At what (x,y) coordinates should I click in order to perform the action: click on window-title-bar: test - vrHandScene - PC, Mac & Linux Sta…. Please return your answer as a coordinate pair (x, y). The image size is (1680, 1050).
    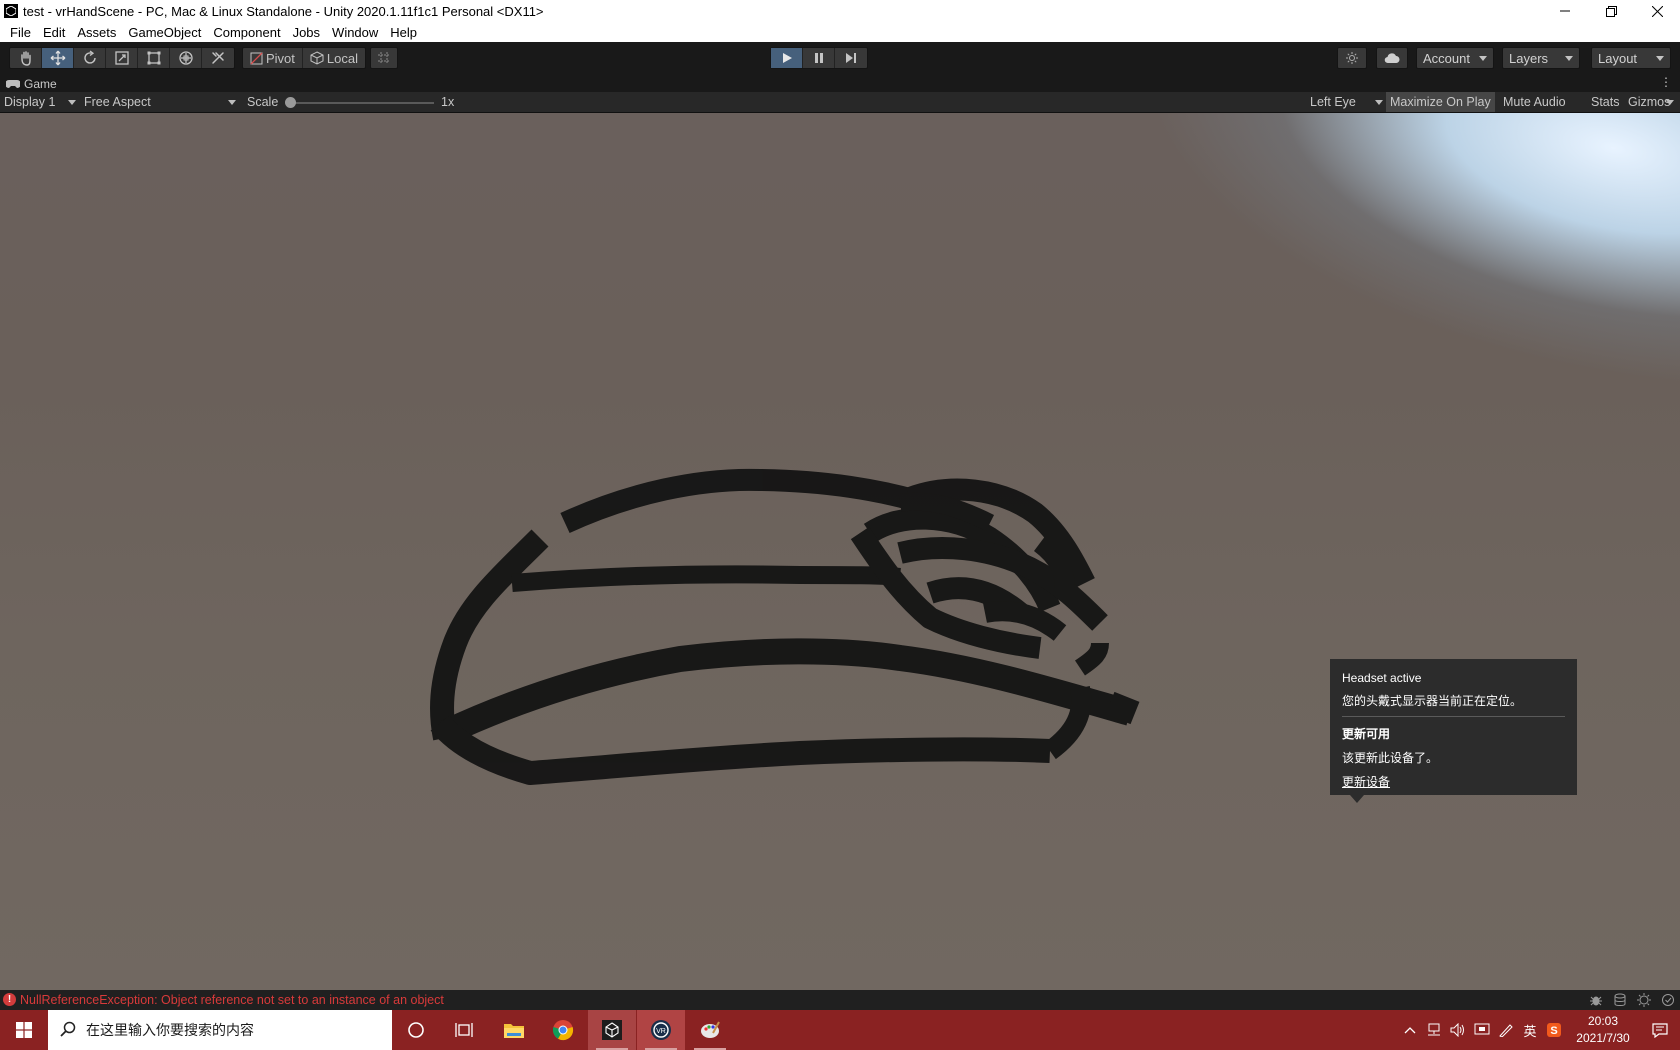
    Looking at the image, I should click on (840, 11).